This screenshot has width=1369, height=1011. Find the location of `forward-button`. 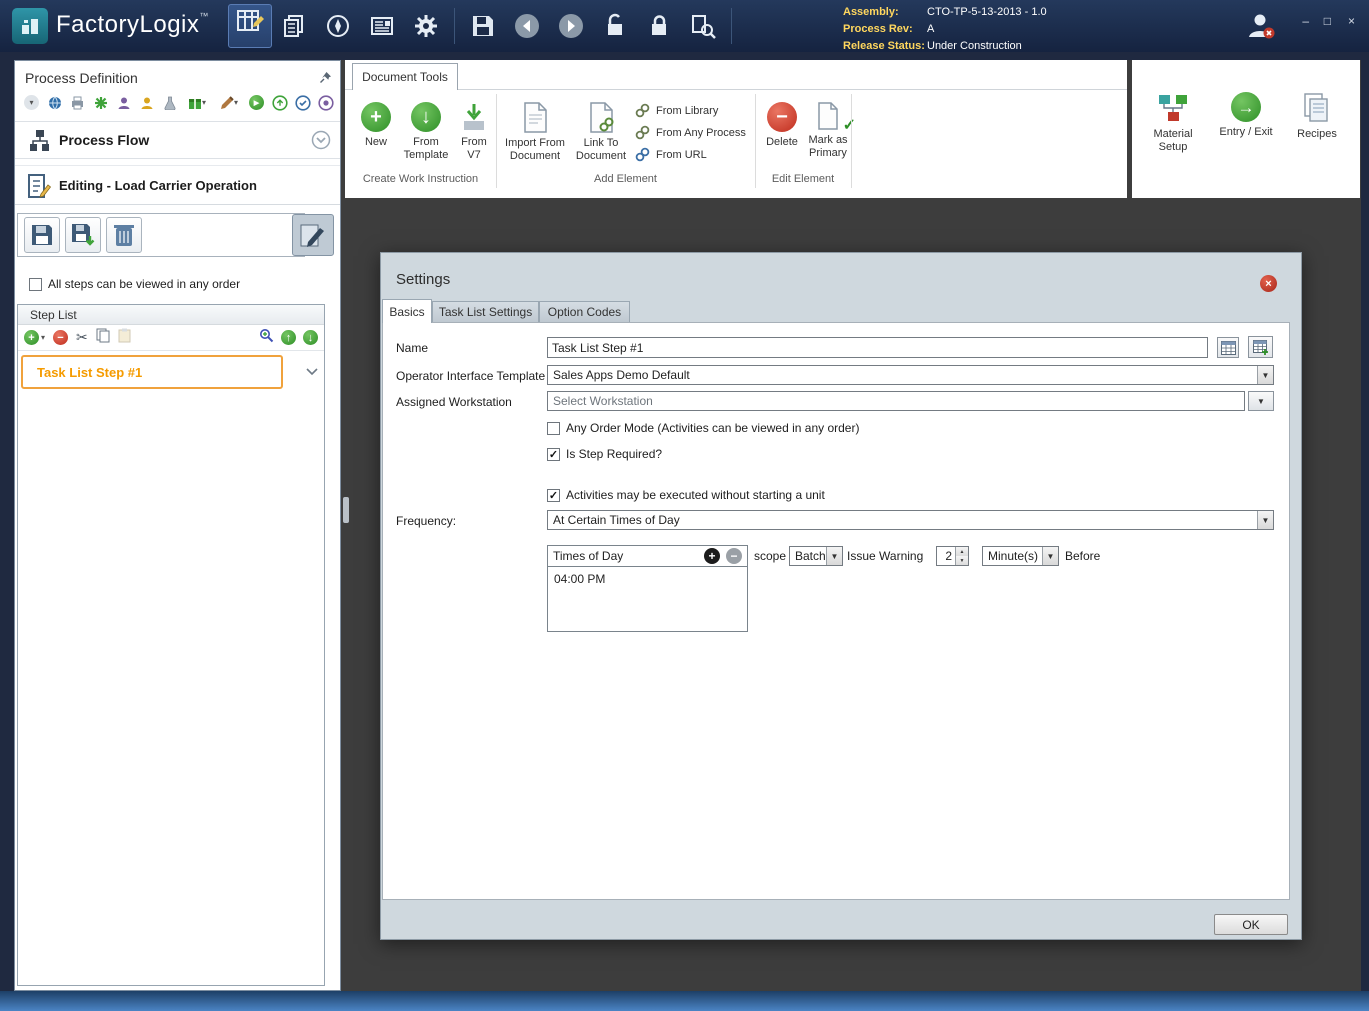

forward-button is located at coordinates (571, 26).